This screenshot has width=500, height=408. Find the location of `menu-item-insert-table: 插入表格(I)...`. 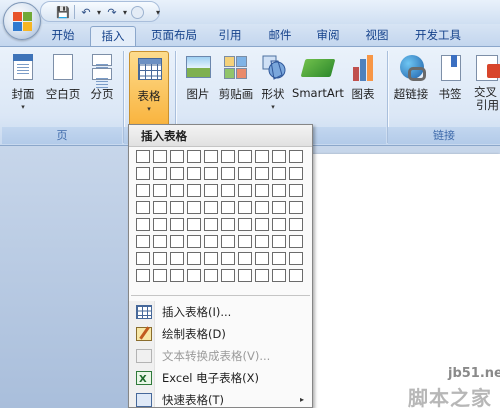

menu-item-insert-table: 插入表格(I)... is located at coordinates (220, 312).